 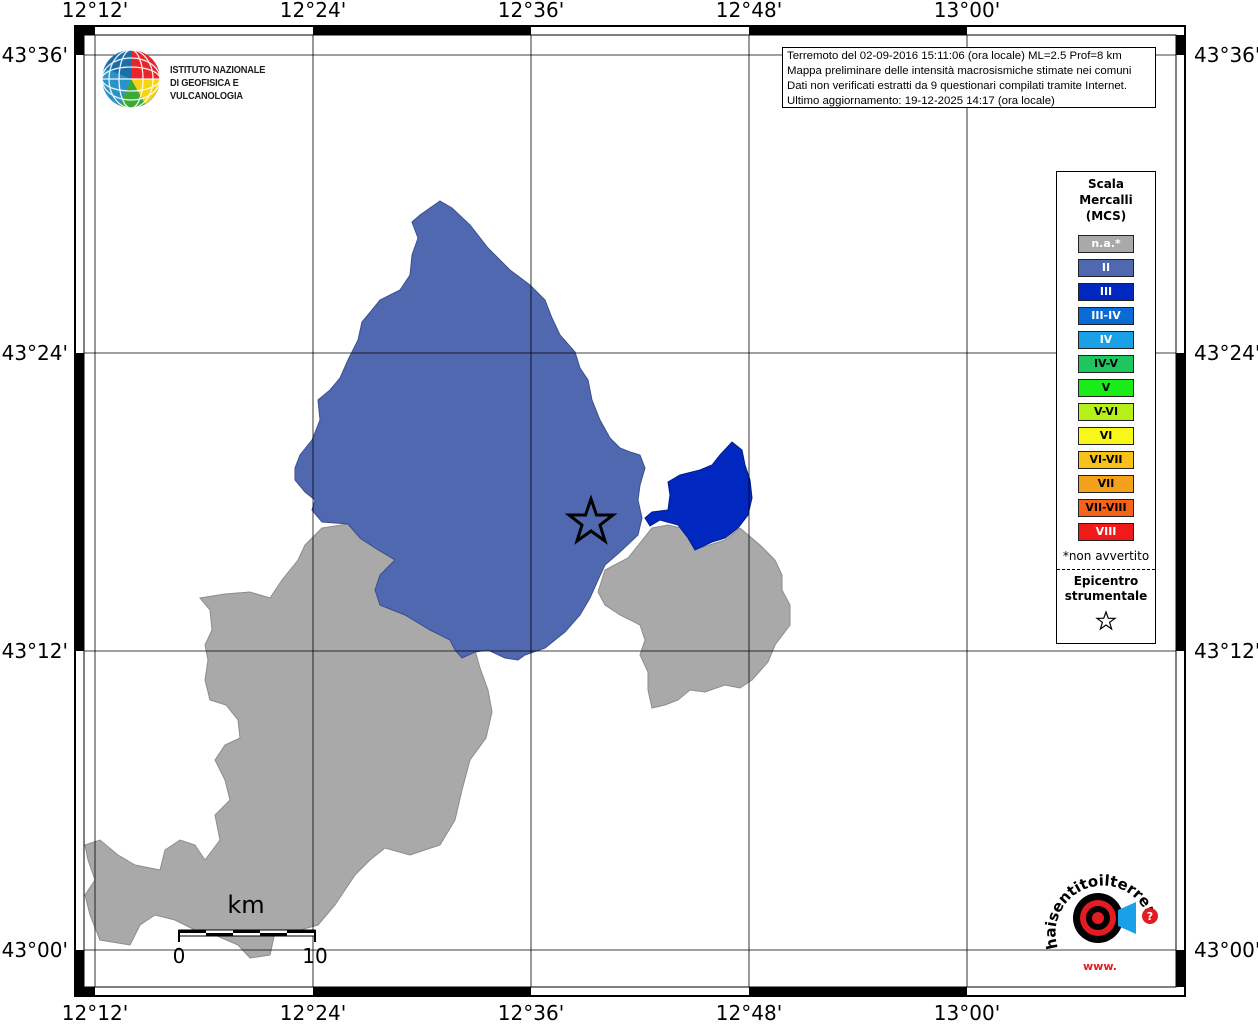 What do you see at coordinates (314, 956) in the screenshot?
I see `scale-bar-max: 10` at bounding box center [314, 956].